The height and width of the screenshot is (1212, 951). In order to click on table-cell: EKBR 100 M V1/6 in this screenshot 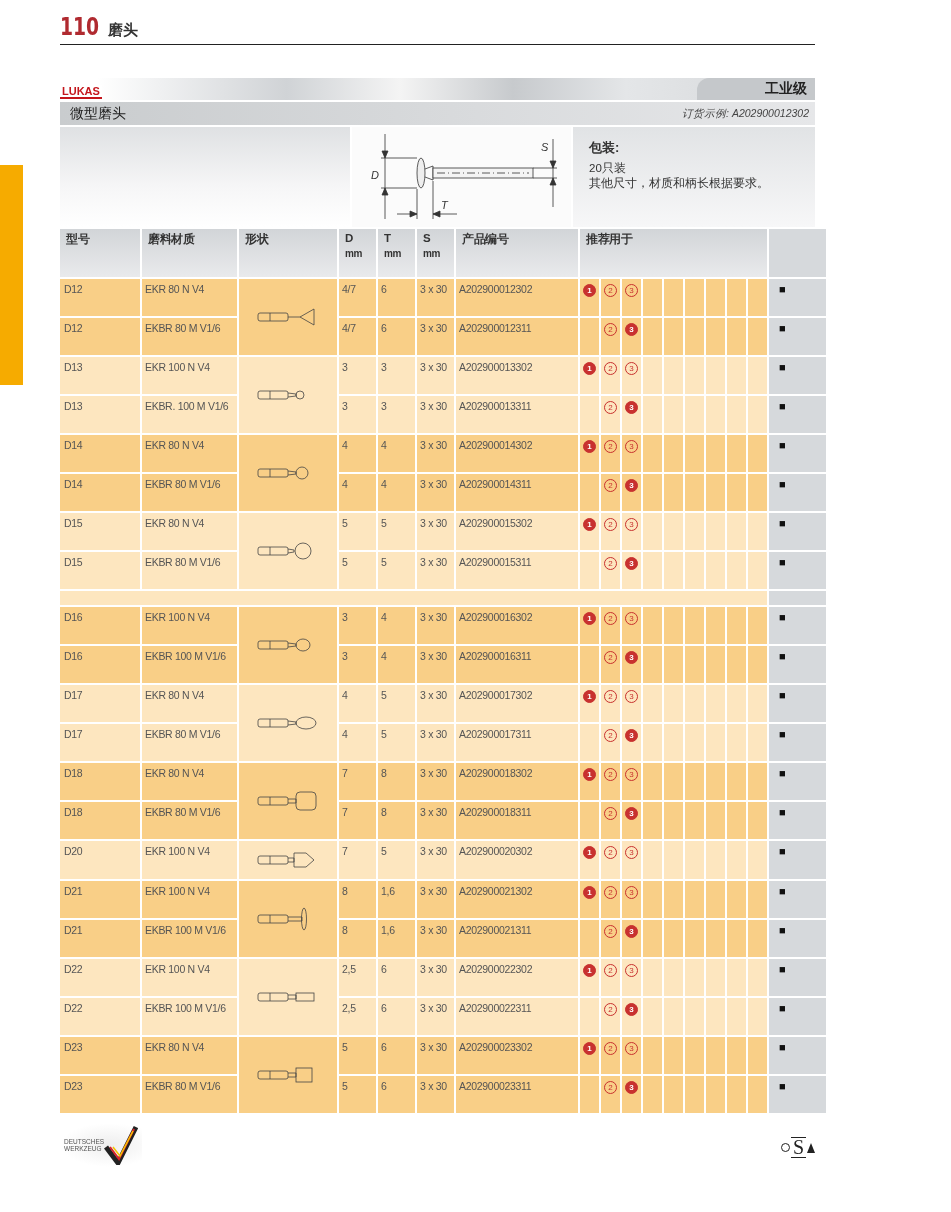, I will do `click(189, 664)`.